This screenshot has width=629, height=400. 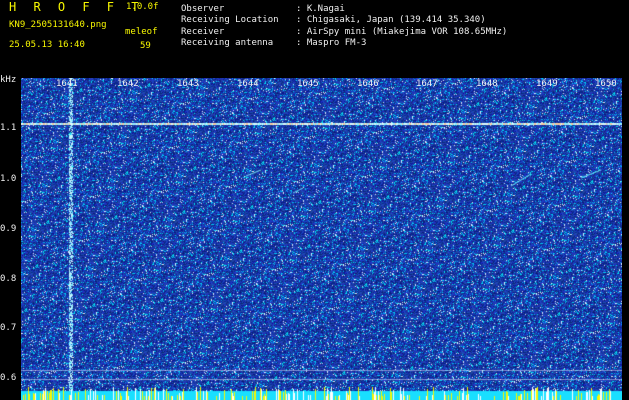 What do you see at coordinates (227, 43) in the screenshot?
I see `info-label-antenna: Receiving antenna` at bounding box center [227, 43].